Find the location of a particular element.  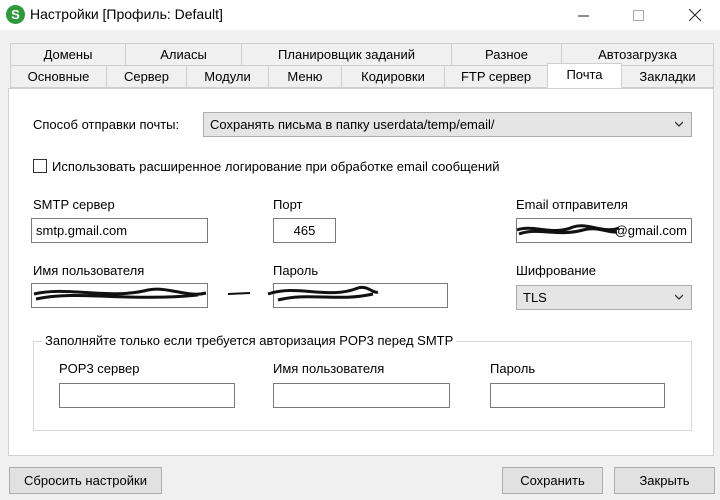

close-window-button is located at coordinates (695, 15).